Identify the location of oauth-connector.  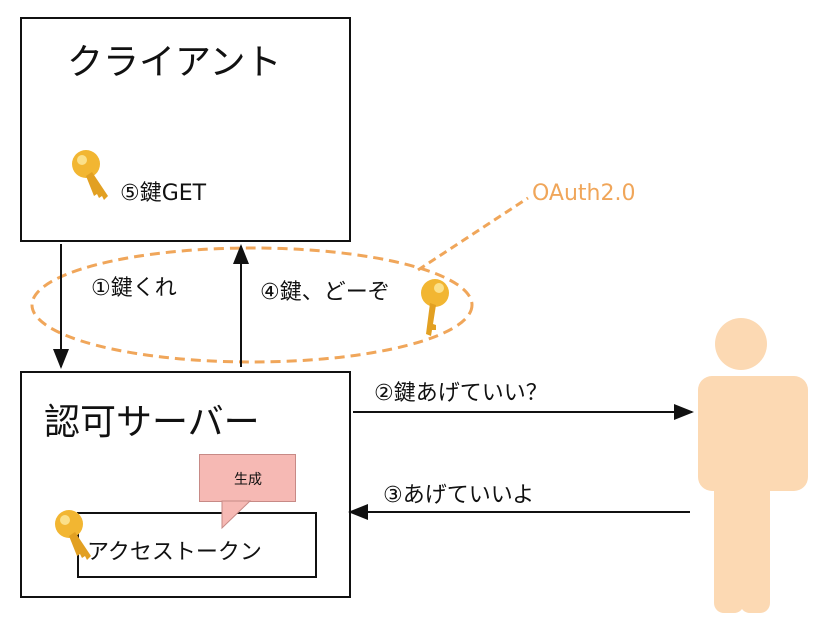
(473, 234).